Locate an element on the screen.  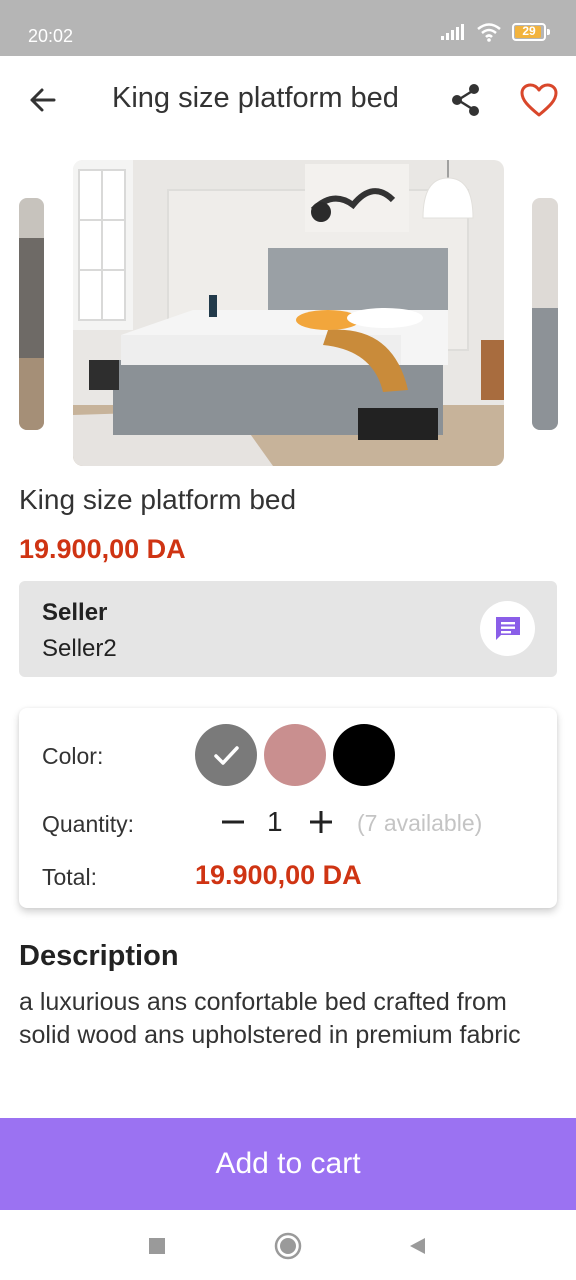
square-icon is located at coordinates (157, 1246).